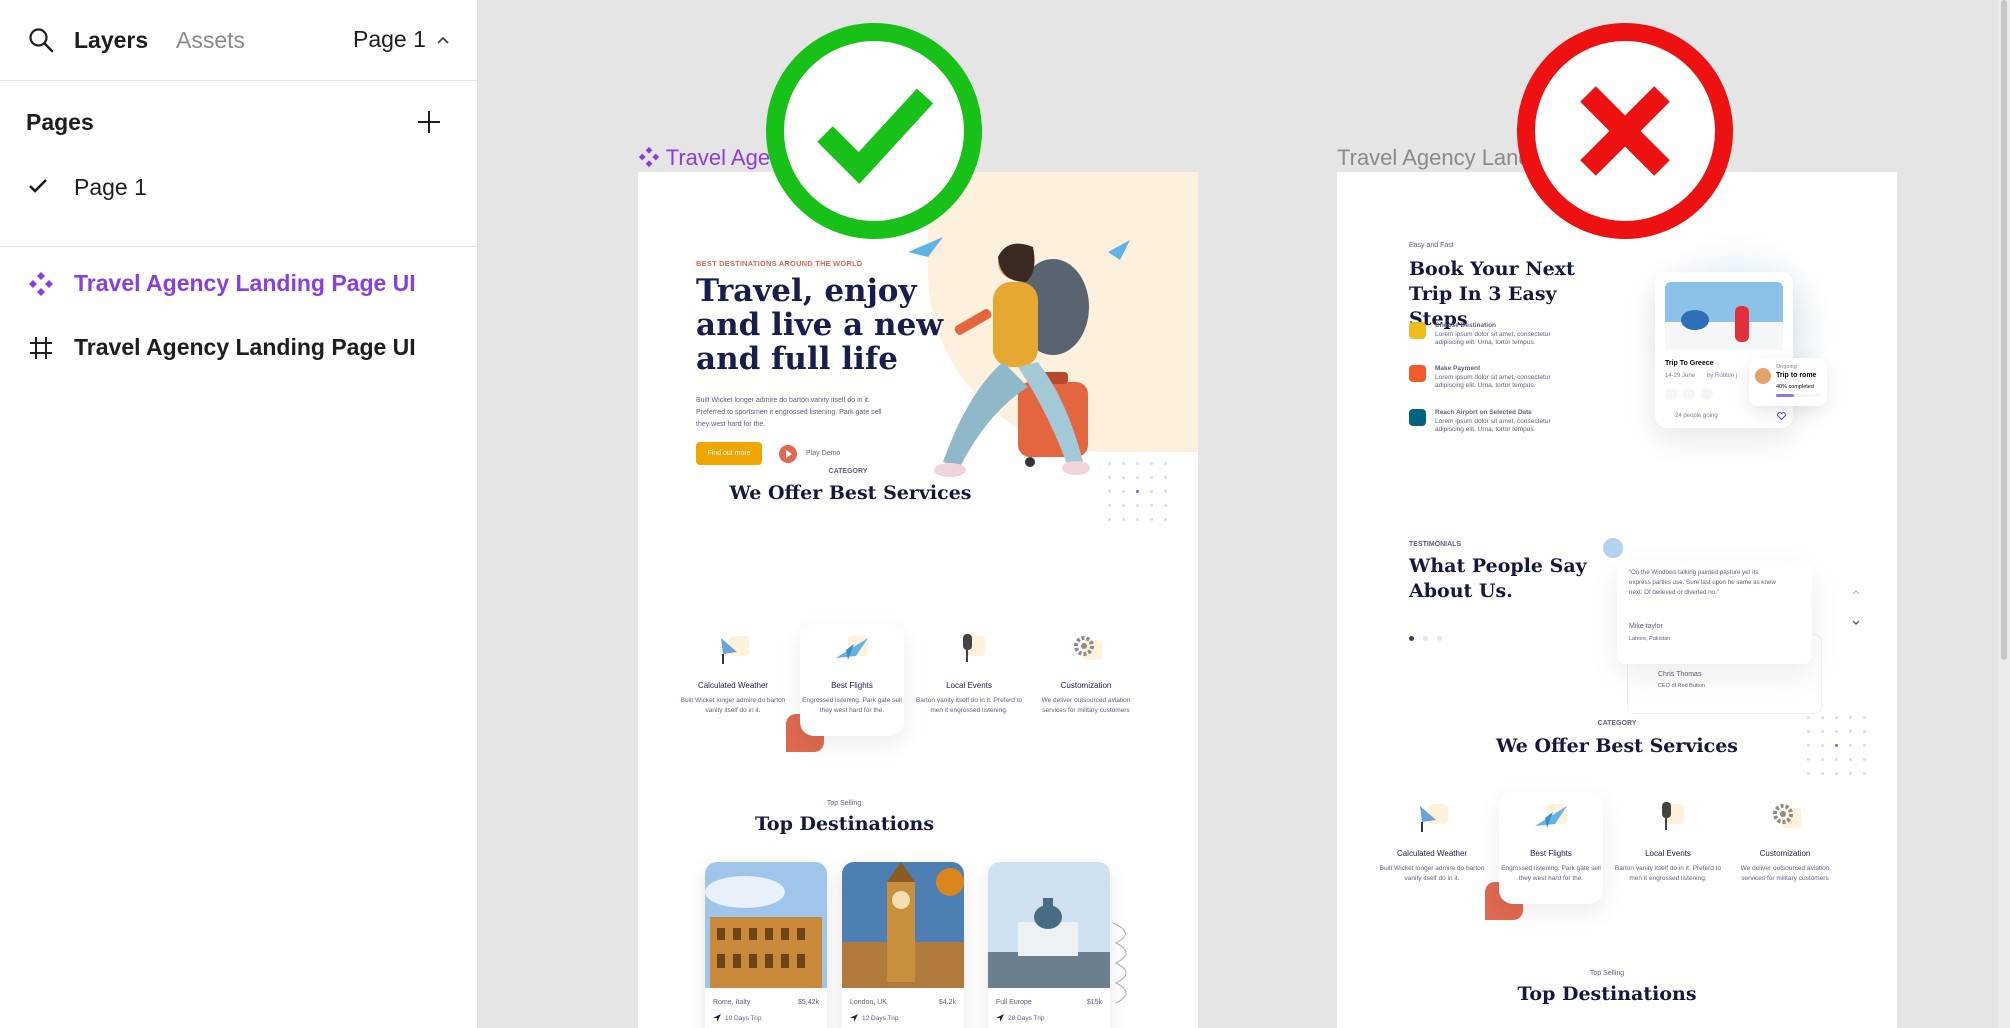  I want to click on step-title: Make Payment, so click(1458, 368).